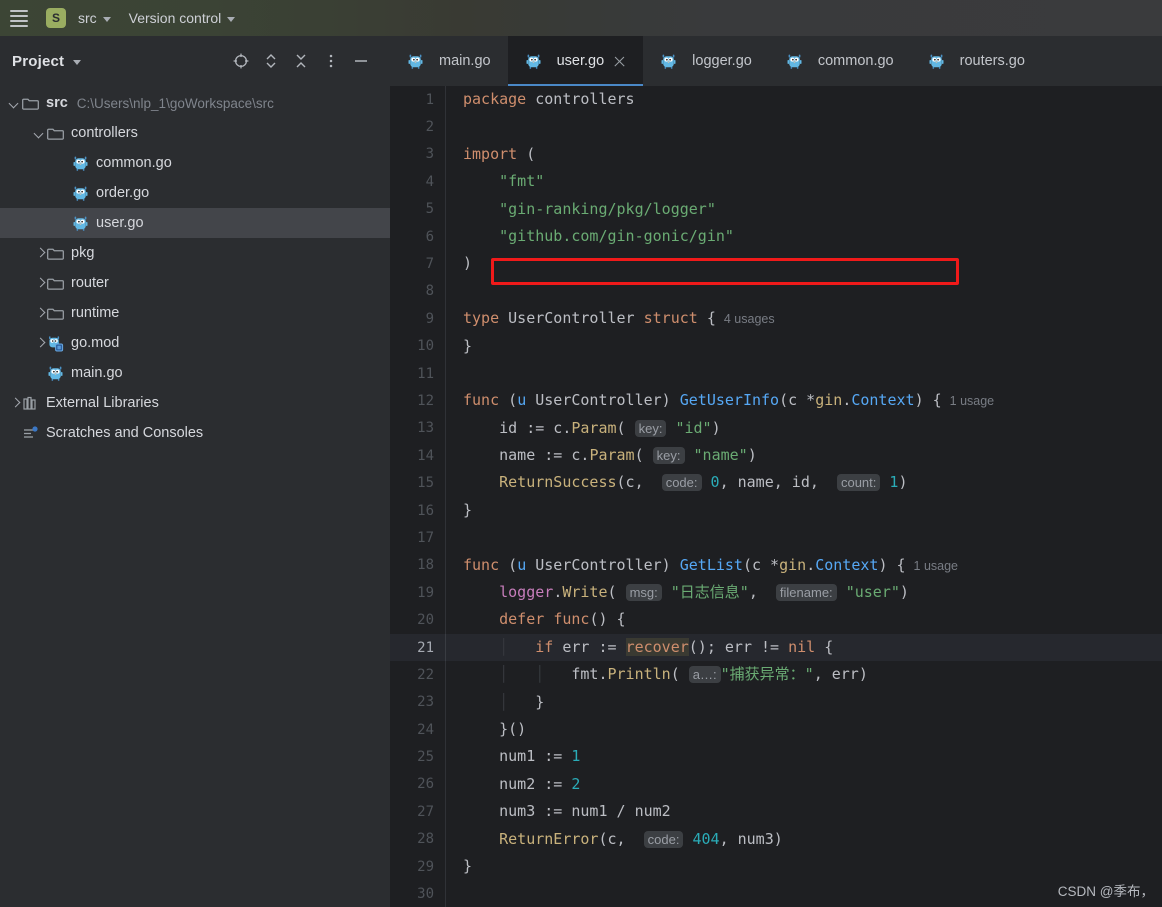 The height and width of the screenshot is (907, 1162). I want to click on close-icon, so click(619, 61).